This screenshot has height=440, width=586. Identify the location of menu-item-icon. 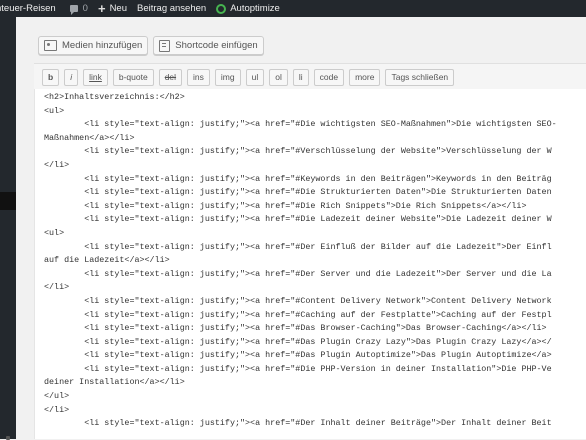
(8, 438).